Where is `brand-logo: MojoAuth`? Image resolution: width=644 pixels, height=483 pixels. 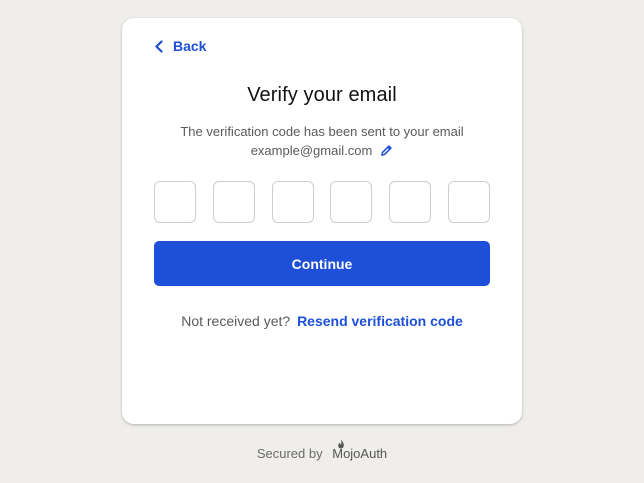 brand-logo: MojoAuth is located at coordinates (359, 450).